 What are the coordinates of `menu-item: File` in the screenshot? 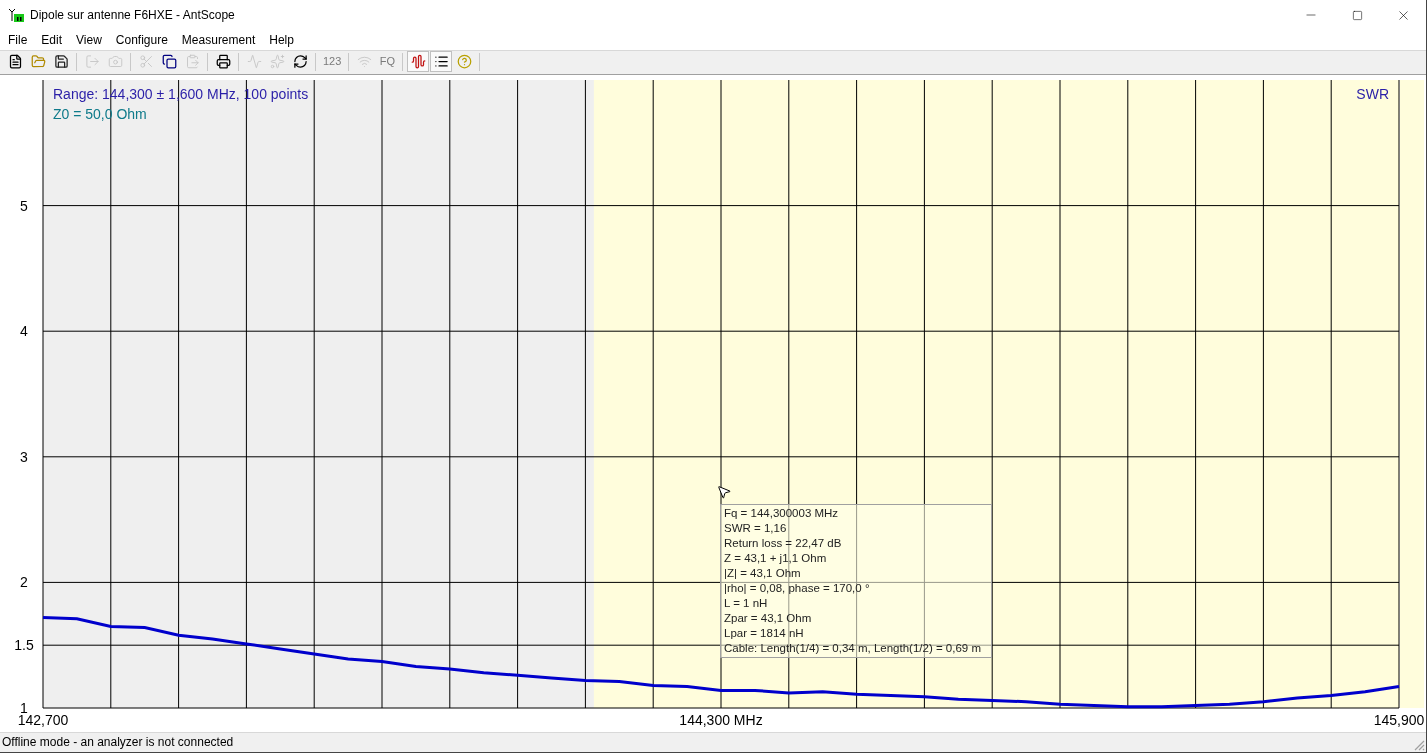 It's located at (18, 40).